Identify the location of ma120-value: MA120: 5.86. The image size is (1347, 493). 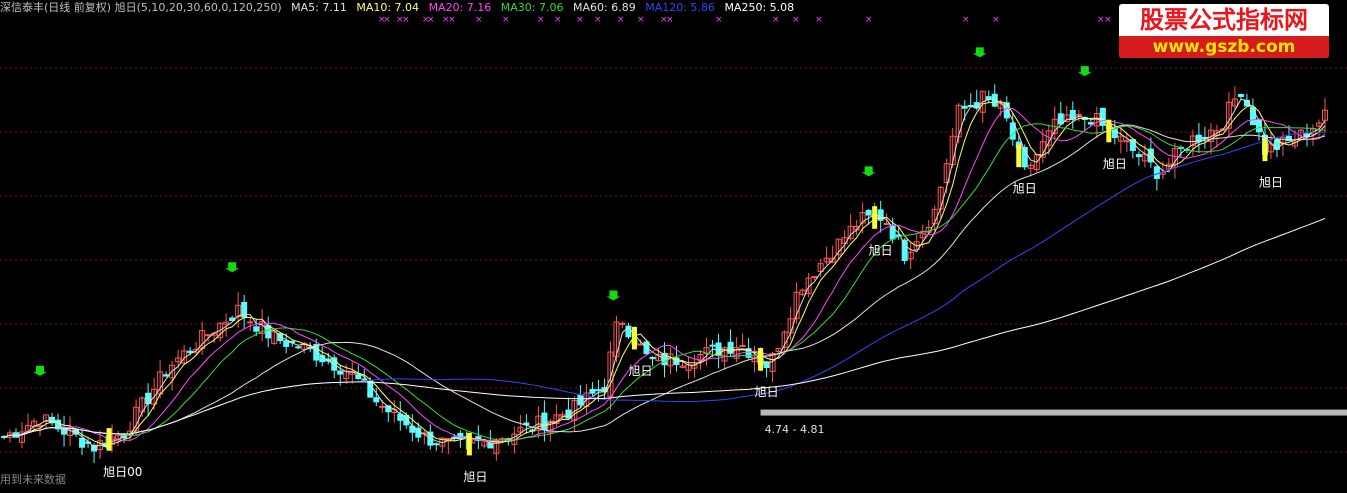
(680, 7).